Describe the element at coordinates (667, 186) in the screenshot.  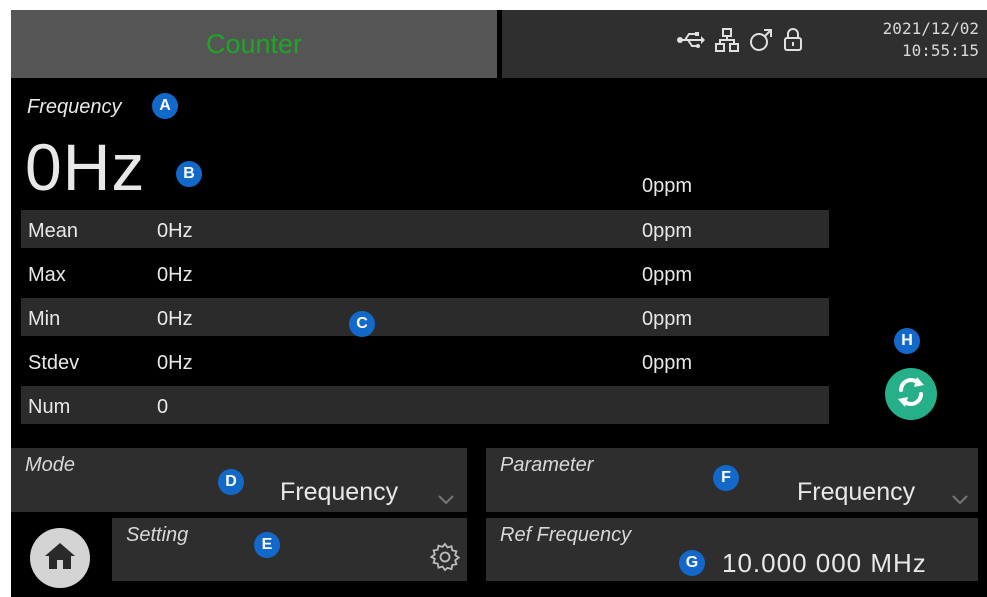
I see `frequency-ppm: 0ppm` at that location.